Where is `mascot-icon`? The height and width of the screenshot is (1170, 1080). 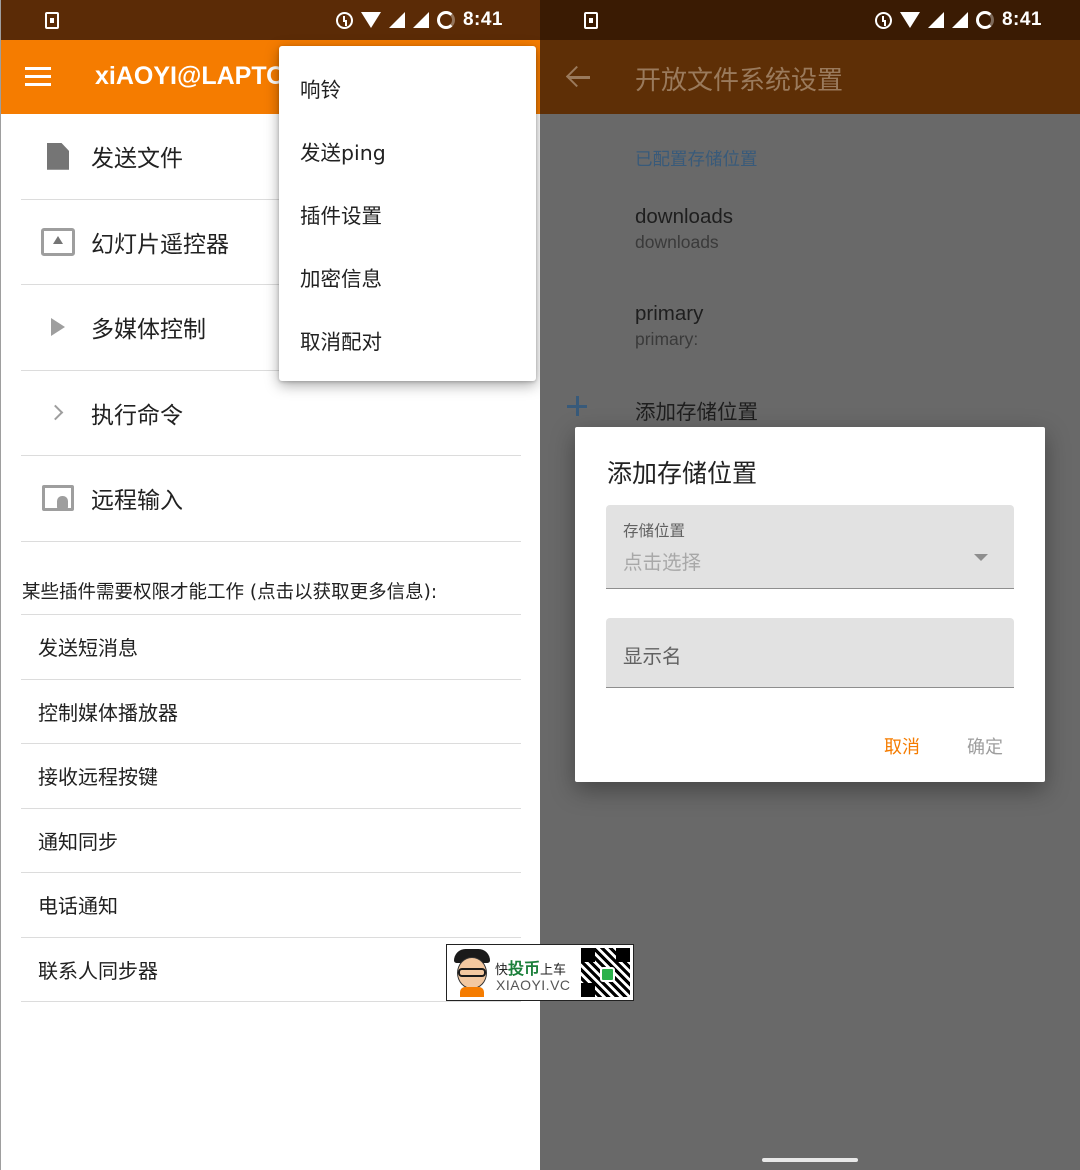 mascot-icon is located at coordinates (472, 973).